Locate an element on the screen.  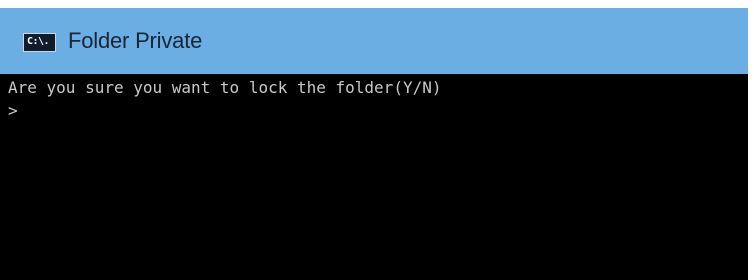
console-input-prompt: > is located at coordinates (381, 110).